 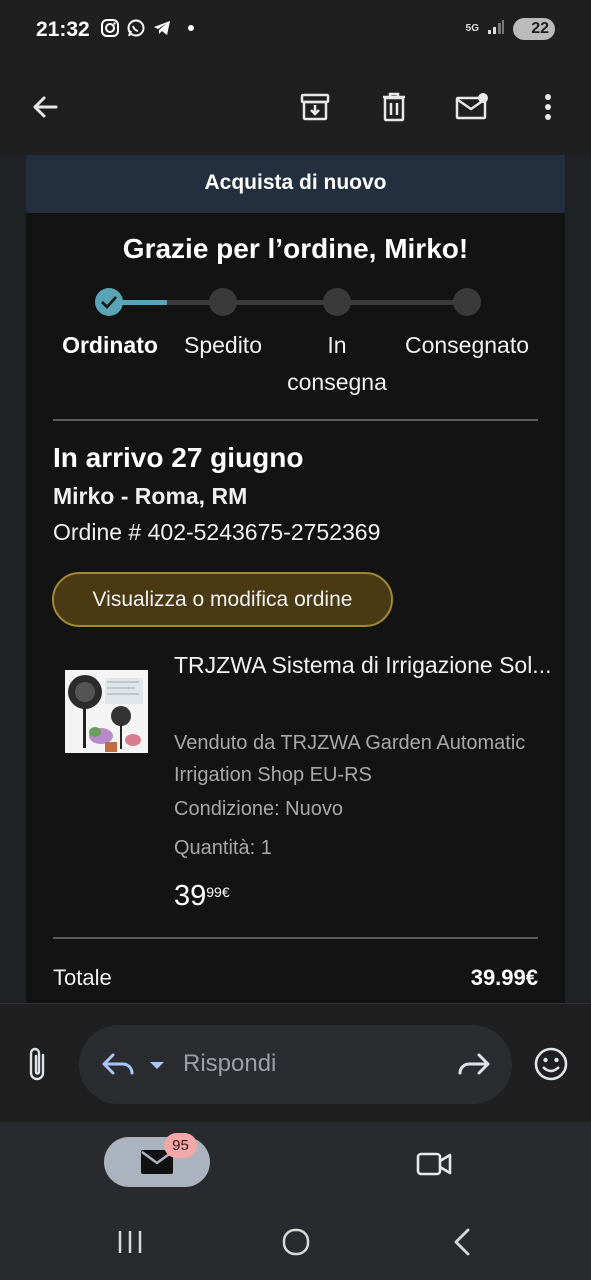 What do you see at coordinates (311, 157) in the screenshot?
I see `cut-off-text` at bounding box center [311, 157].